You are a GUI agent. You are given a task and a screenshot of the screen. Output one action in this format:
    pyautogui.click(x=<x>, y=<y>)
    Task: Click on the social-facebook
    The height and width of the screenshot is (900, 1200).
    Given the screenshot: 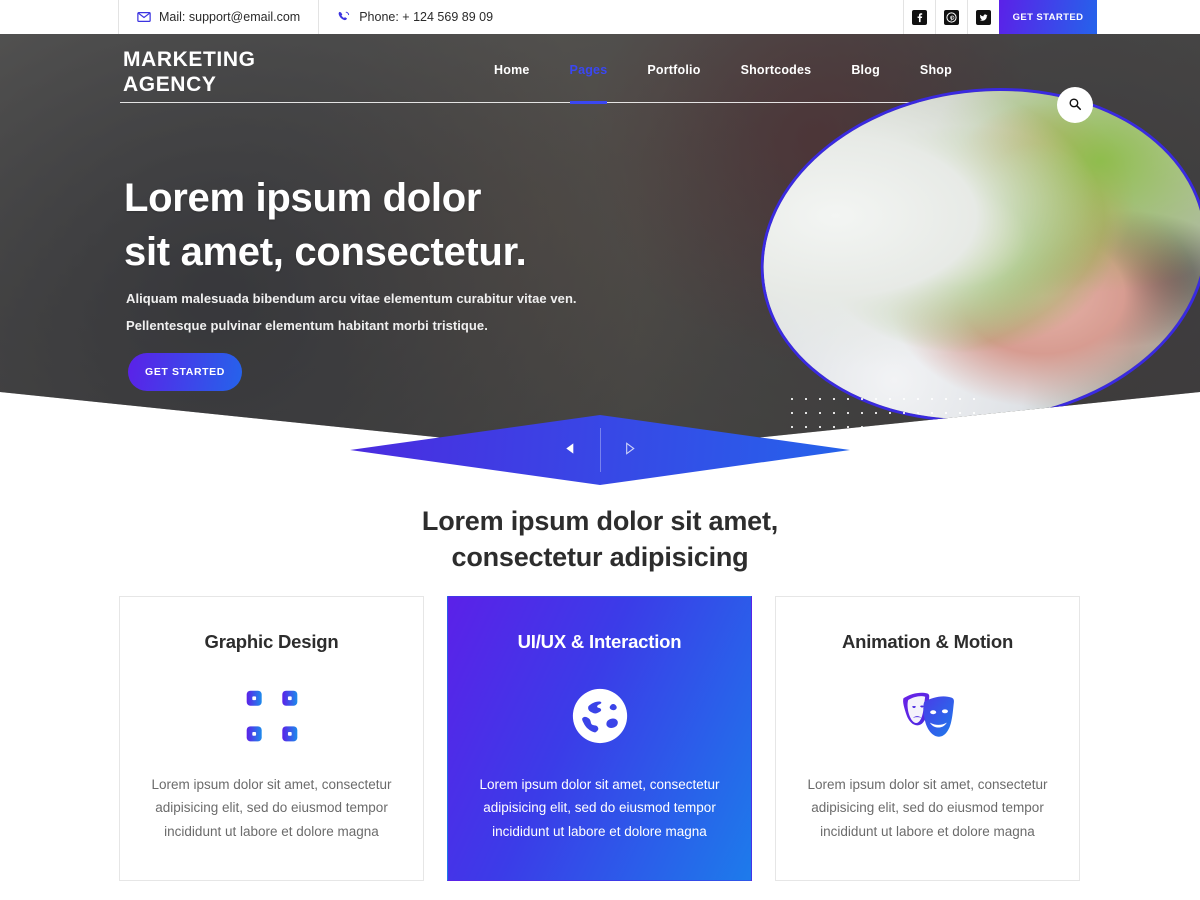 What is the action you would take?
    pyautogui.click(x=919, y=17)
    